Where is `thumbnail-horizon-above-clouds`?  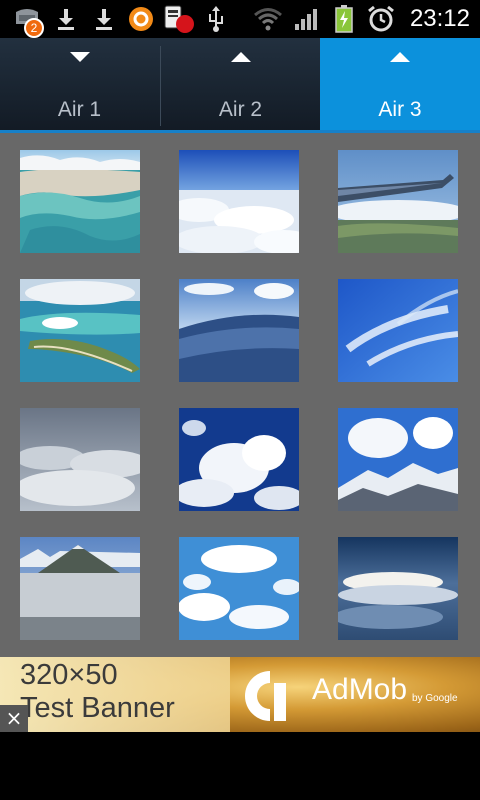 thumbnail-horizon-above-clouds is located at coordinates (239, 330).